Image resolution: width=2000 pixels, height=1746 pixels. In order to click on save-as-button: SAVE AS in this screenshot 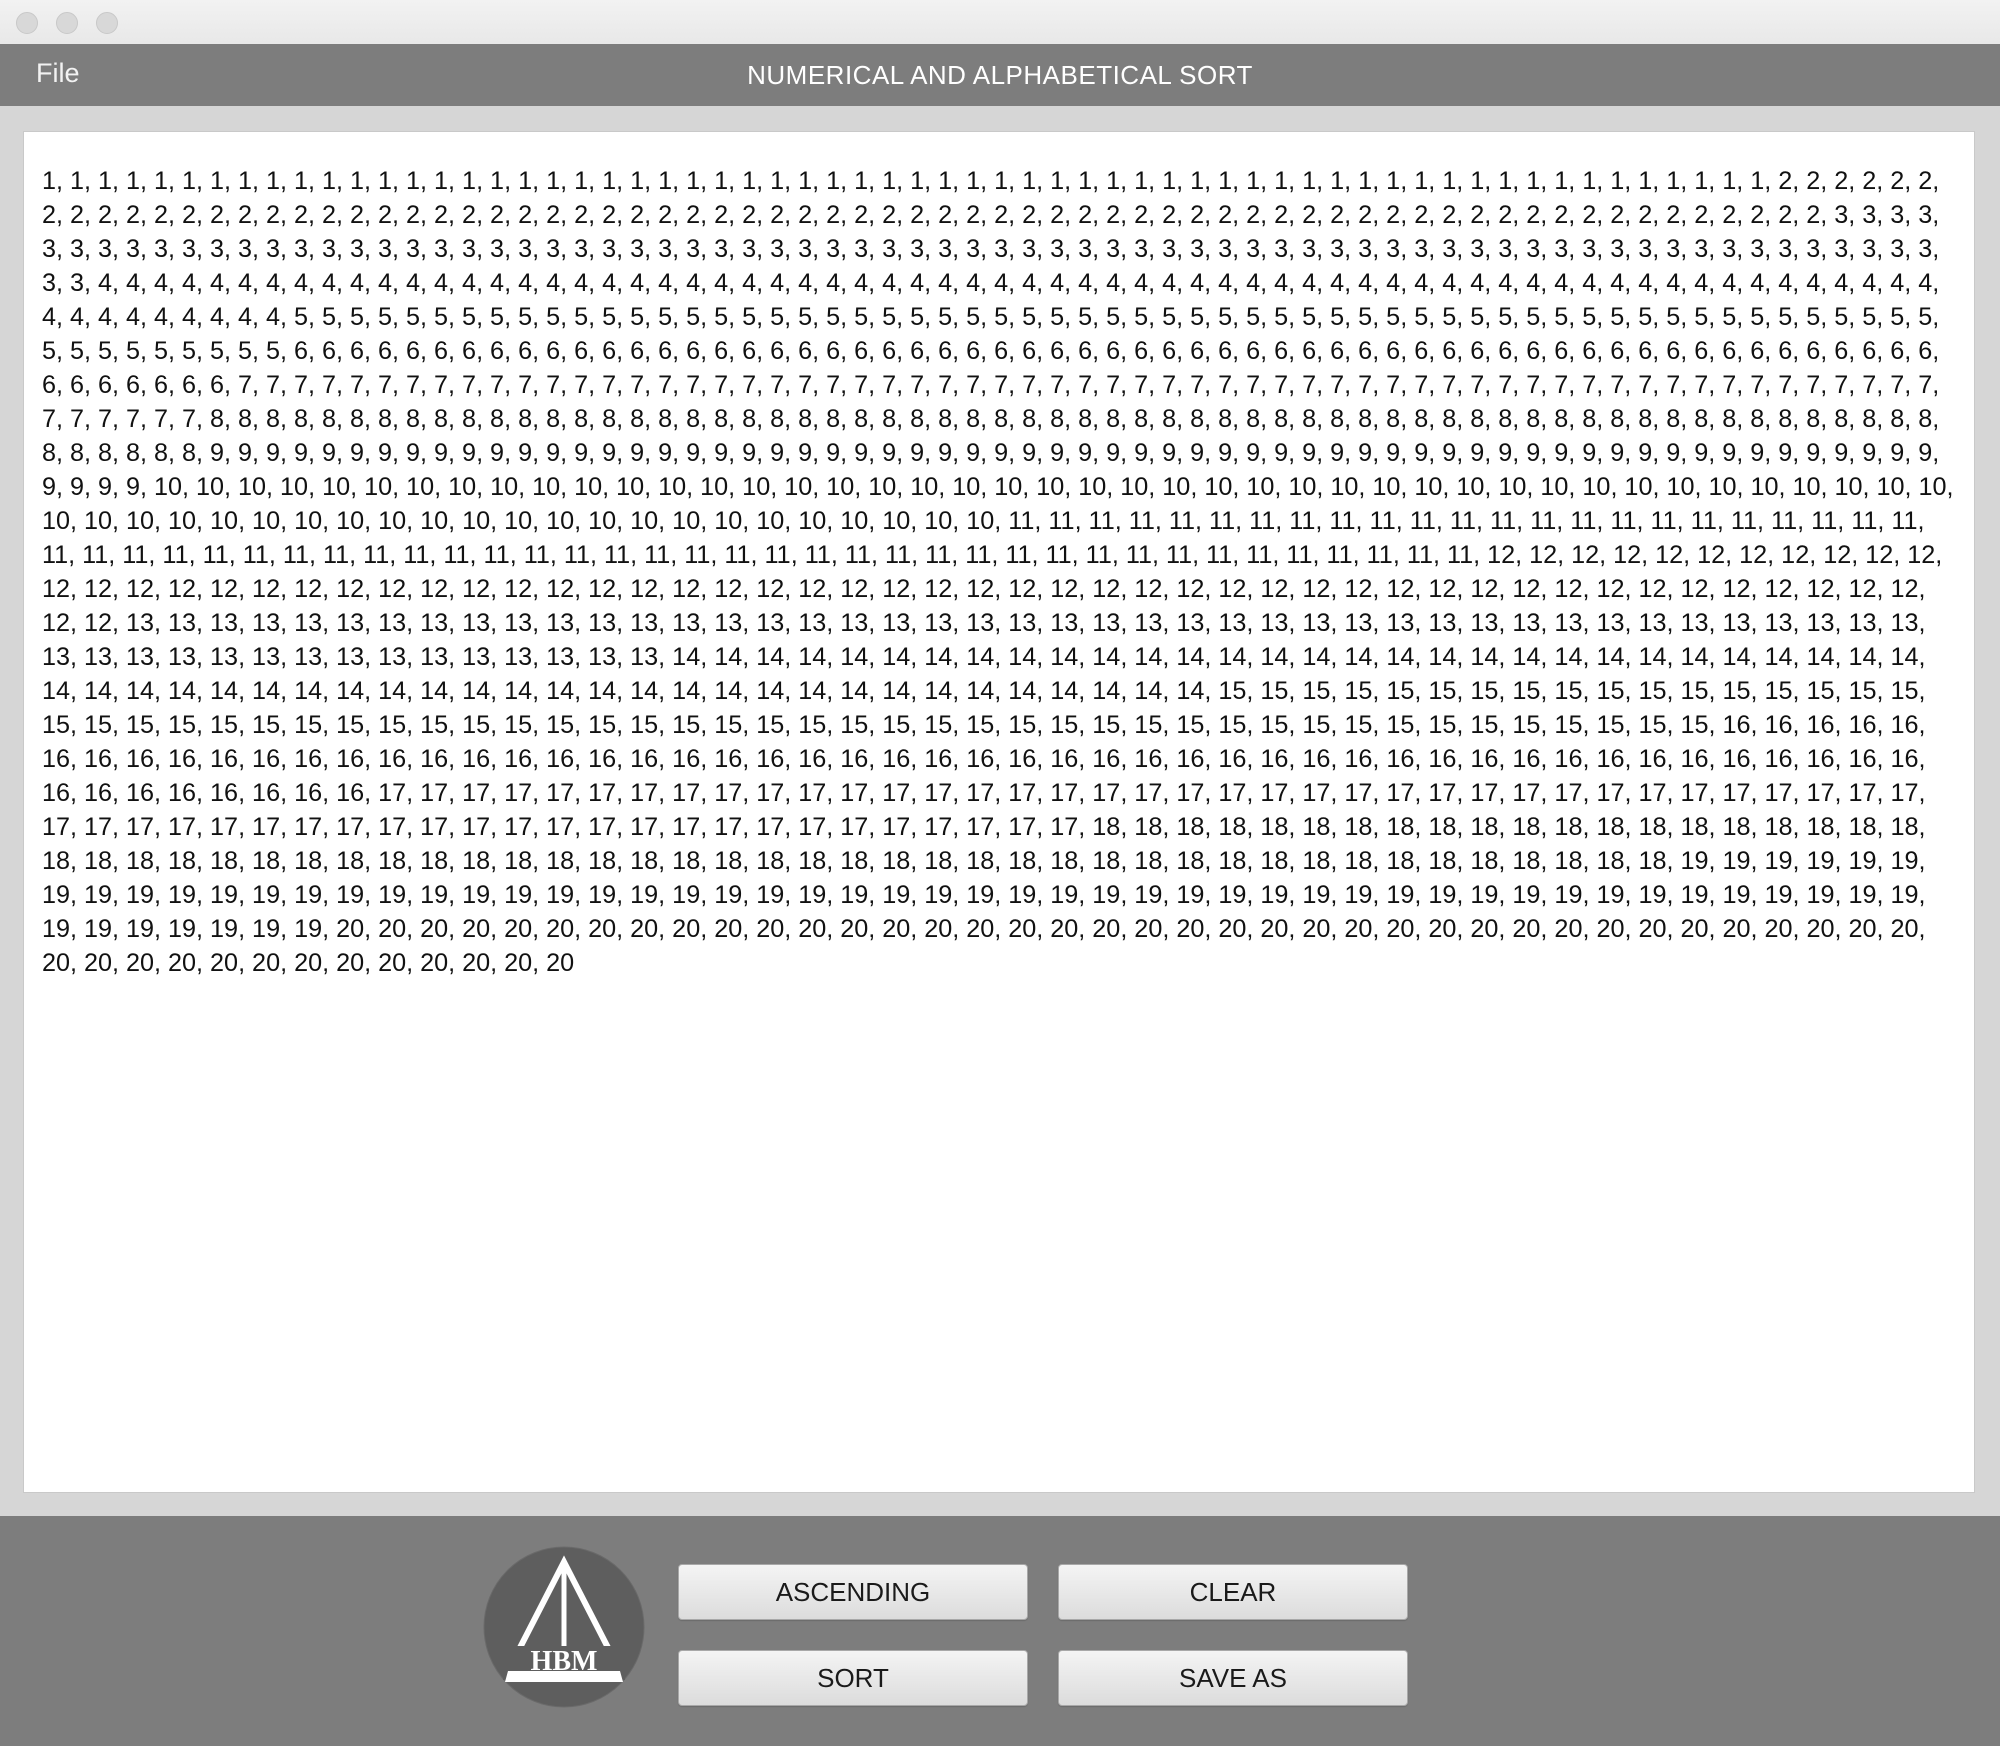, I will do `click(1233, 1678)`.